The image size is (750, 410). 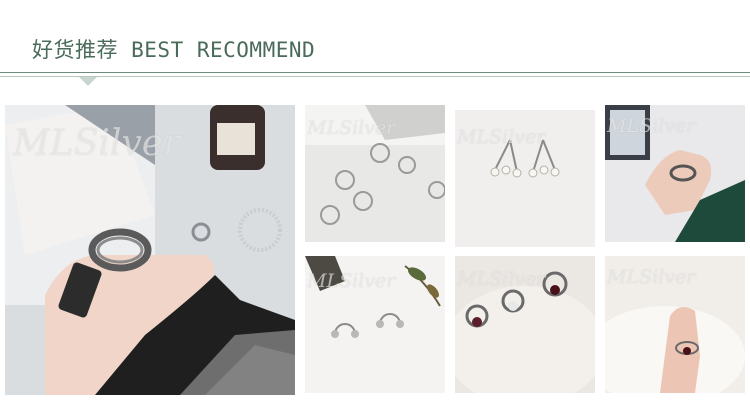 I want to click on product-photo-4: MLSilver, so click(x=675, y=173).